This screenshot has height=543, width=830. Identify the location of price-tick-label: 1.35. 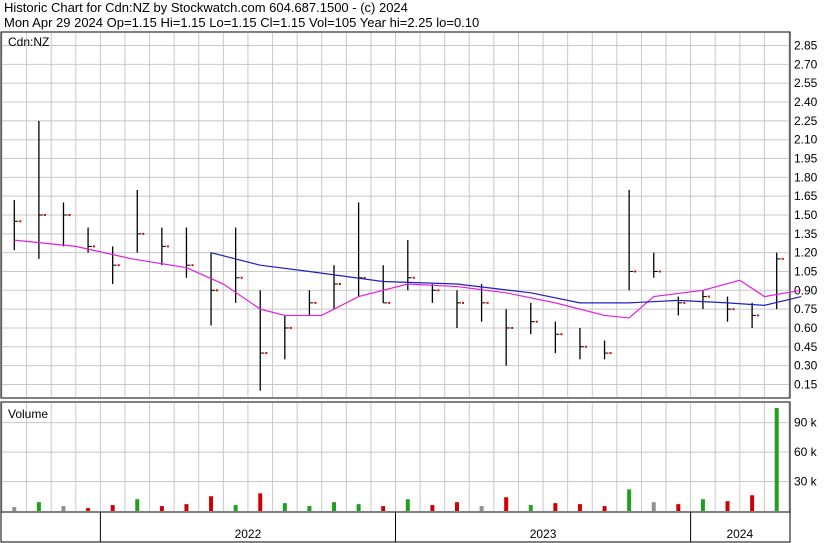
(806, 234).